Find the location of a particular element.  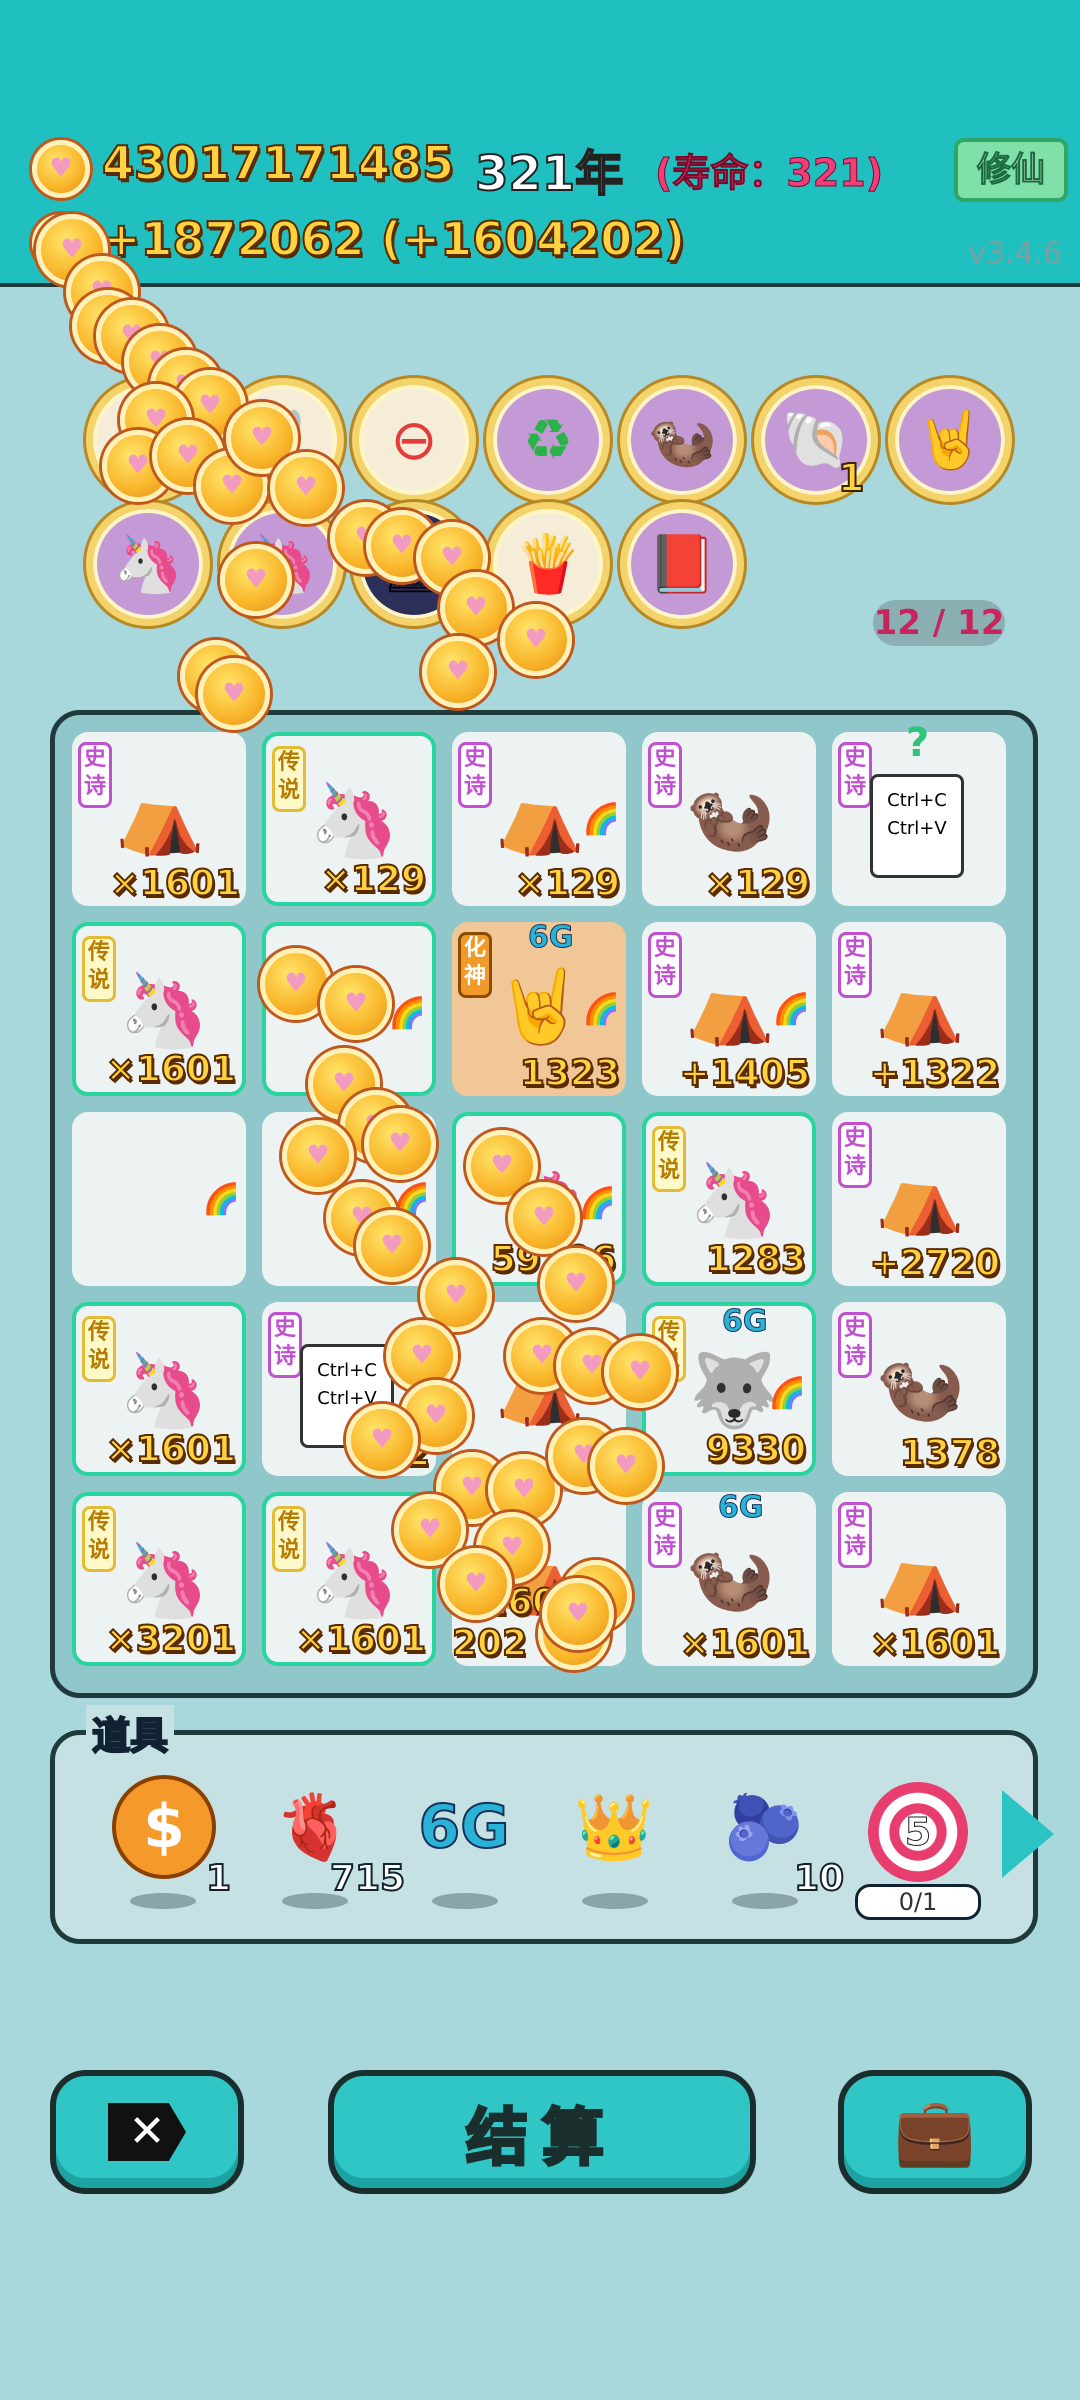

question-mark: ? is located at coordinates (918, 743).